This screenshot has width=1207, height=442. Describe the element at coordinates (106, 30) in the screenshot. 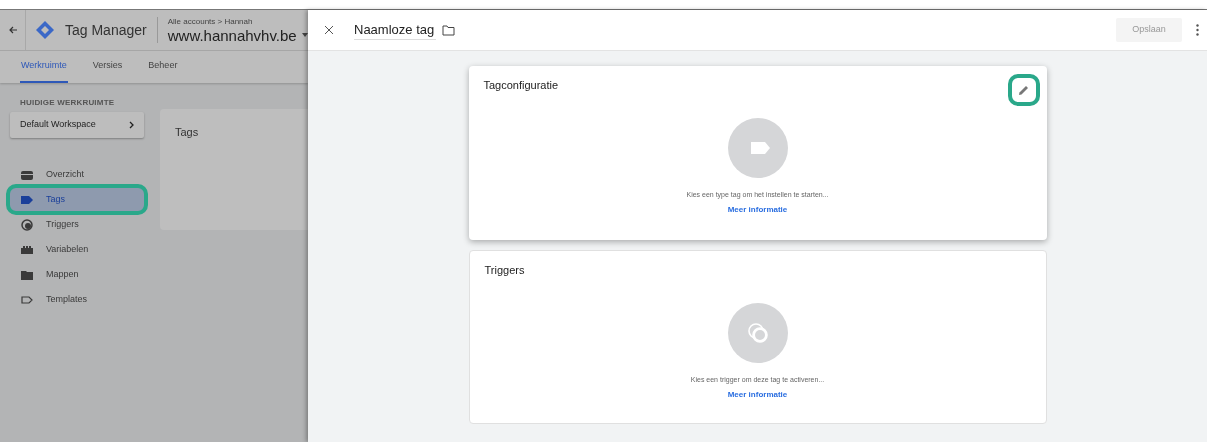

I see `product-title: Tag Manager` at that location.